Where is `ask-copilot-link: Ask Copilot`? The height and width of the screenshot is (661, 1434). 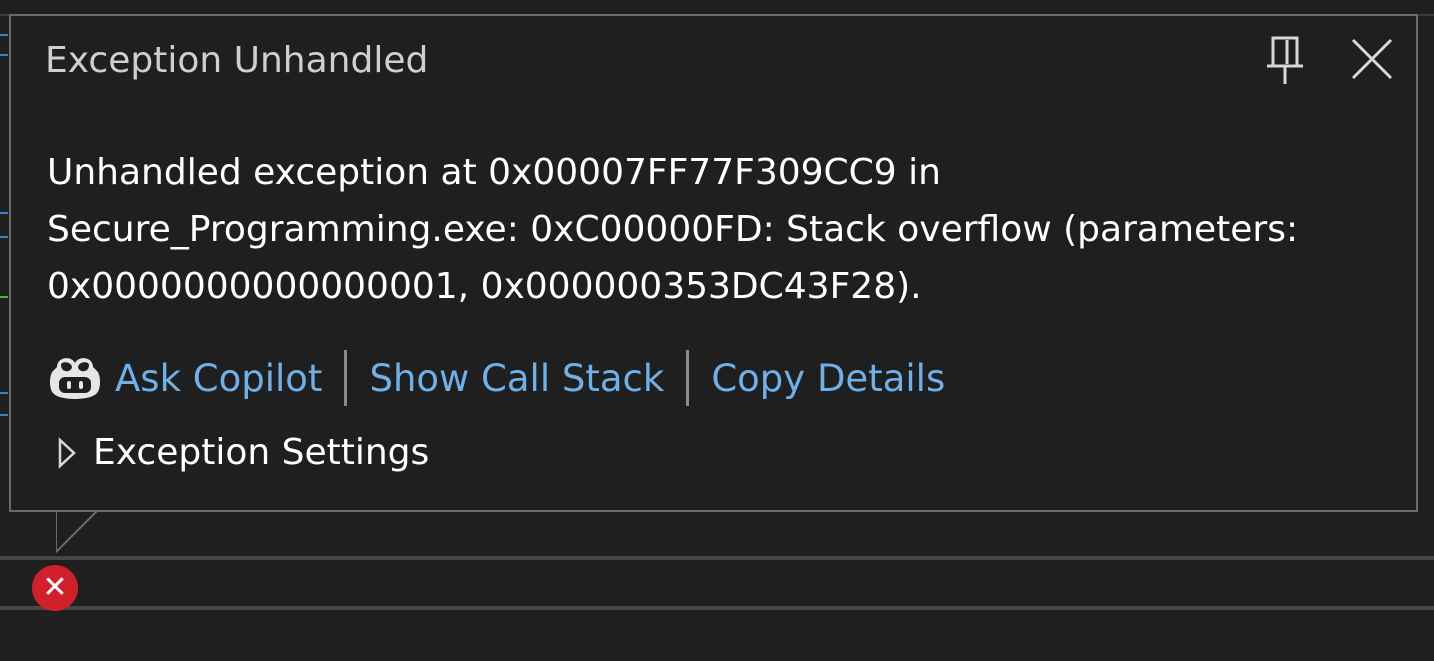 ask-copilot-link: Ask Copilot is located at coordinates (218, 378).